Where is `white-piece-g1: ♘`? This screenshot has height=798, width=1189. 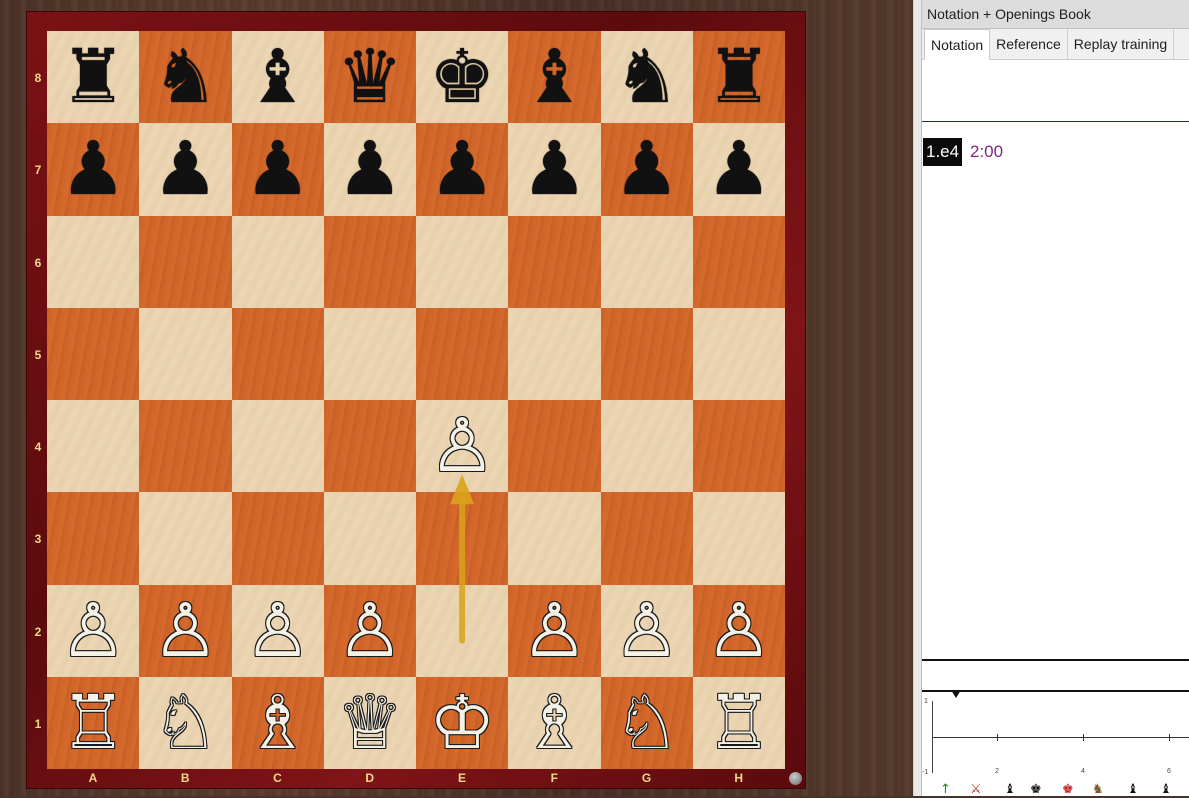
white-piece-g1: ♘ is located at coordinates (646, 723).